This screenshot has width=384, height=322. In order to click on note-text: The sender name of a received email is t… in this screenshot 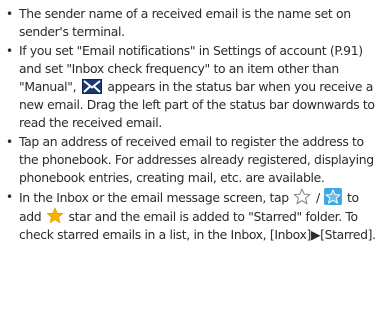, I will do `click(185, 22)`.